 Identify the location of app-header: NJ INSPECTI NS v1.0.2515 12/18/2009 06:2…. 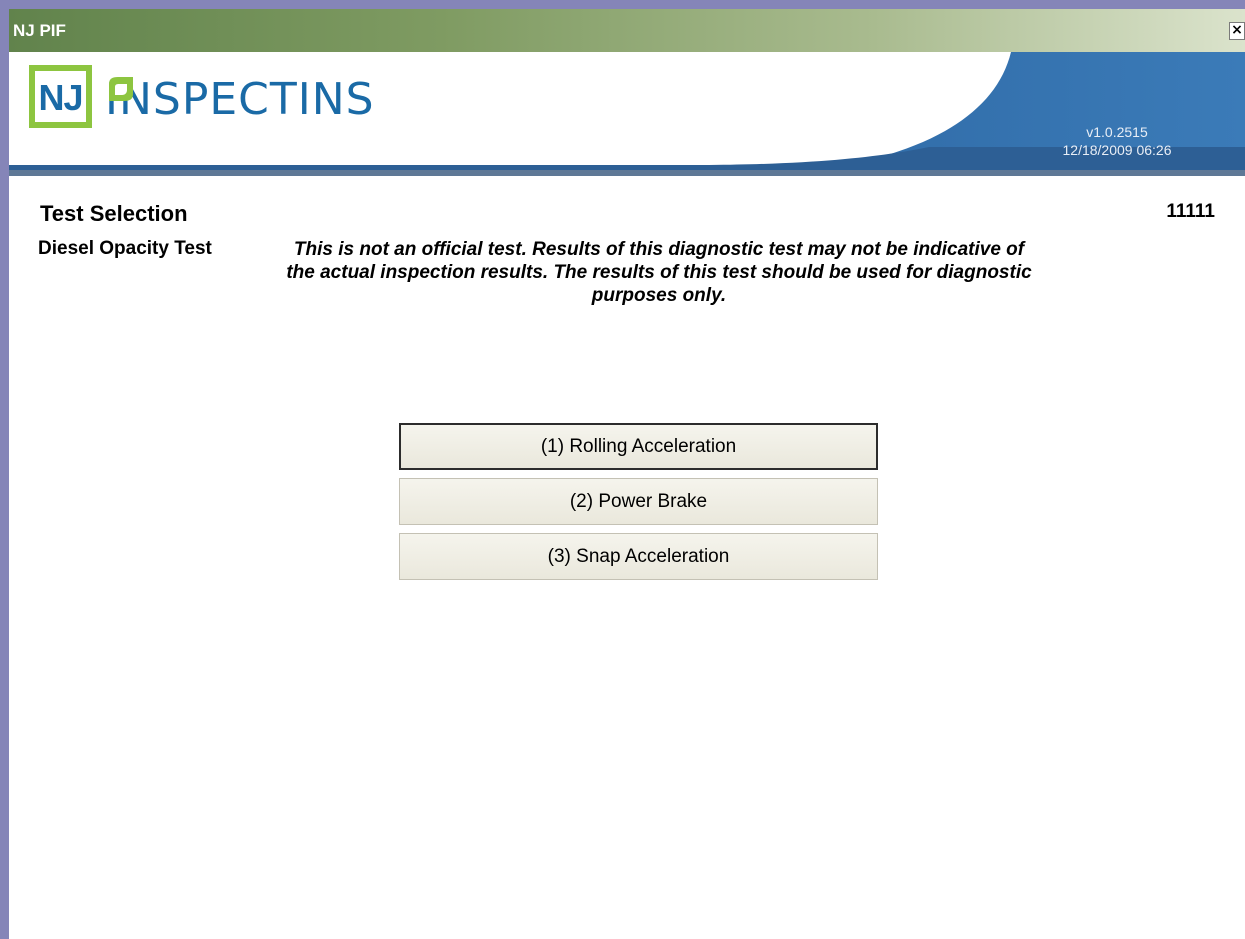
(627, 114).